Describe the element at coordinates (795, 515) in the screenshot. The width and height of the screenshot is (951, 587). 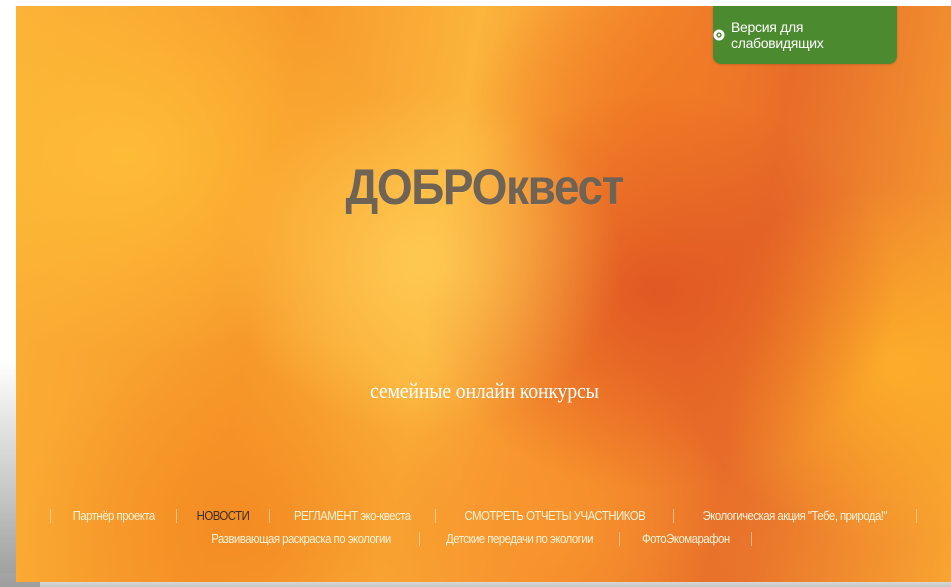
I see `nav-item-eco-action: Экологическая акция "Тебе, природа!"` at that location.